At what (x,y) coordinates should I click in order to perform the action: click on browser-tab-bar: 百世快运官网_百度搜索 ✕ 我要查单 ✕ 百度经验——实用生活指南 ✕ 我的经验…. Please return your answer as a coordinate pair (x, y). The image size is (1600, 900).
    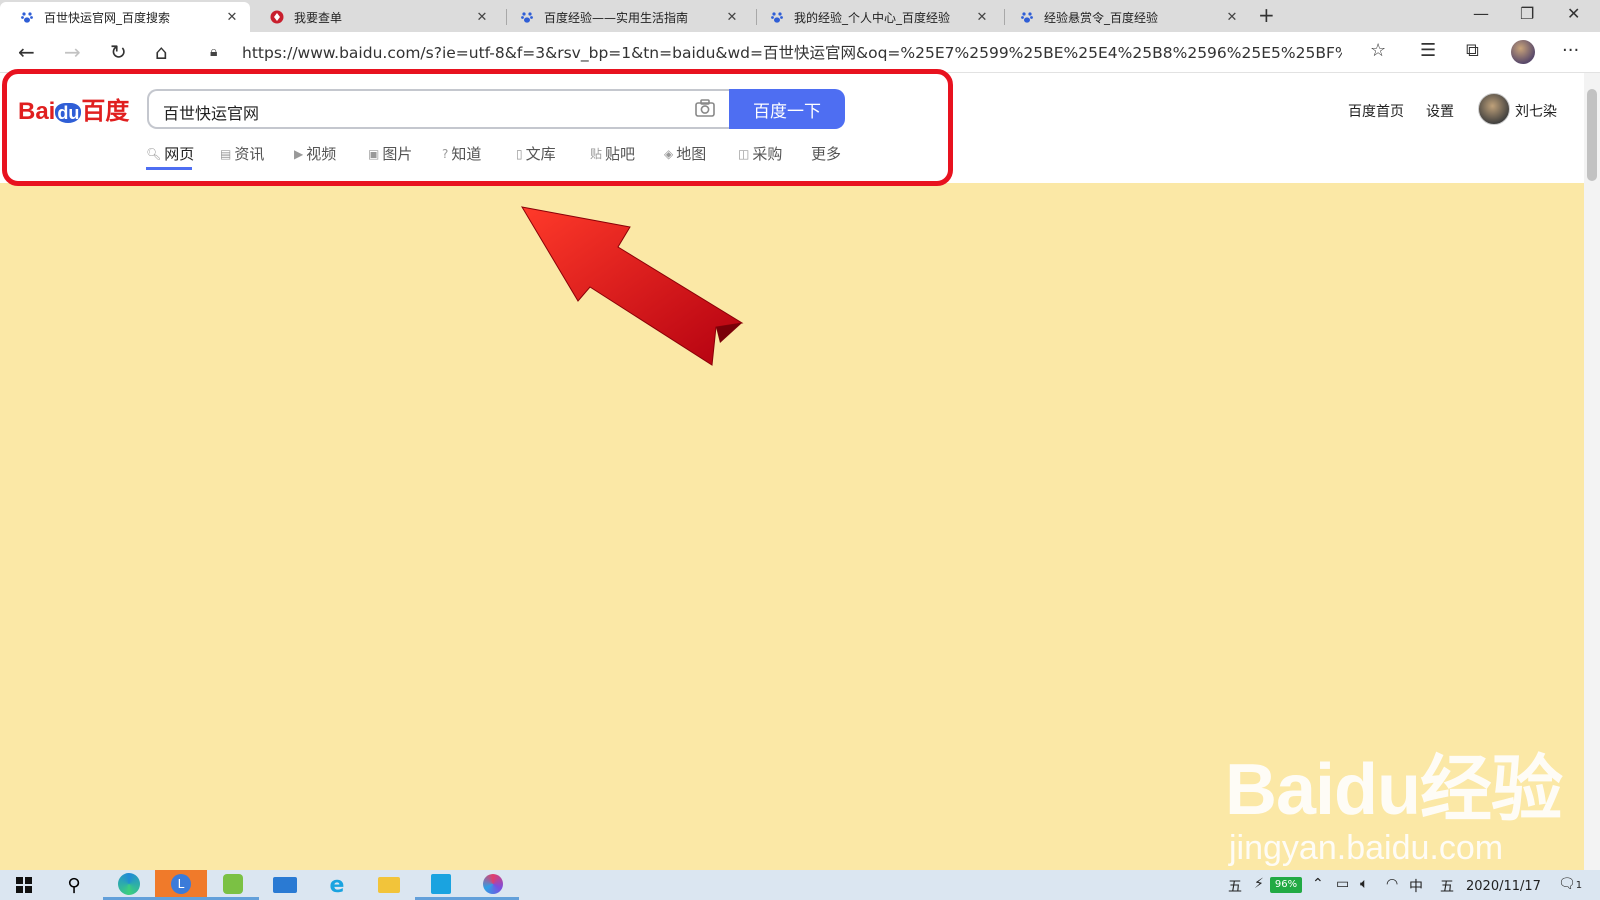
    Looking at the image, I should click on (800, 16).